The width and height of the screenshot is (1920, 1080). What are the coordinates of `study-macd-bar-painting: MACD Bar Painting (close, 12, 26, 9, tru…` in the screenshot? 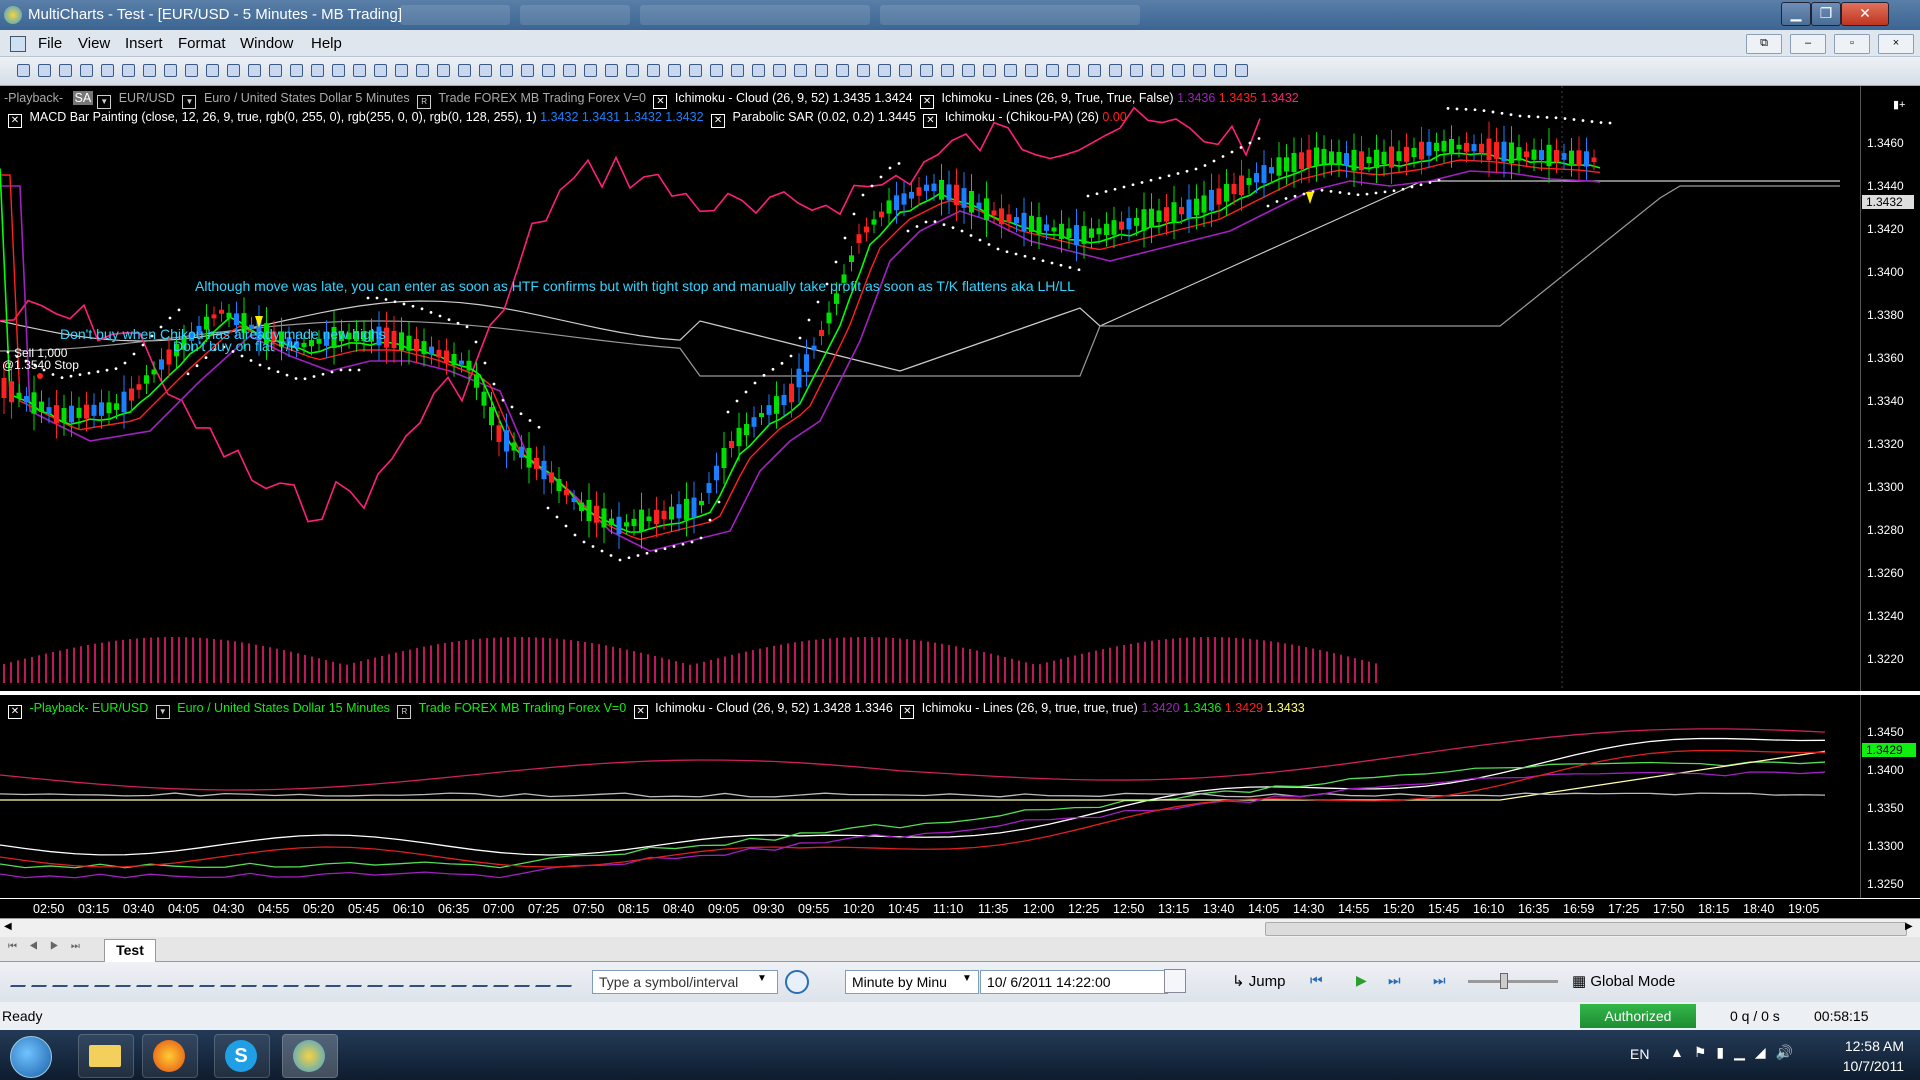 It's located at (282, 117).